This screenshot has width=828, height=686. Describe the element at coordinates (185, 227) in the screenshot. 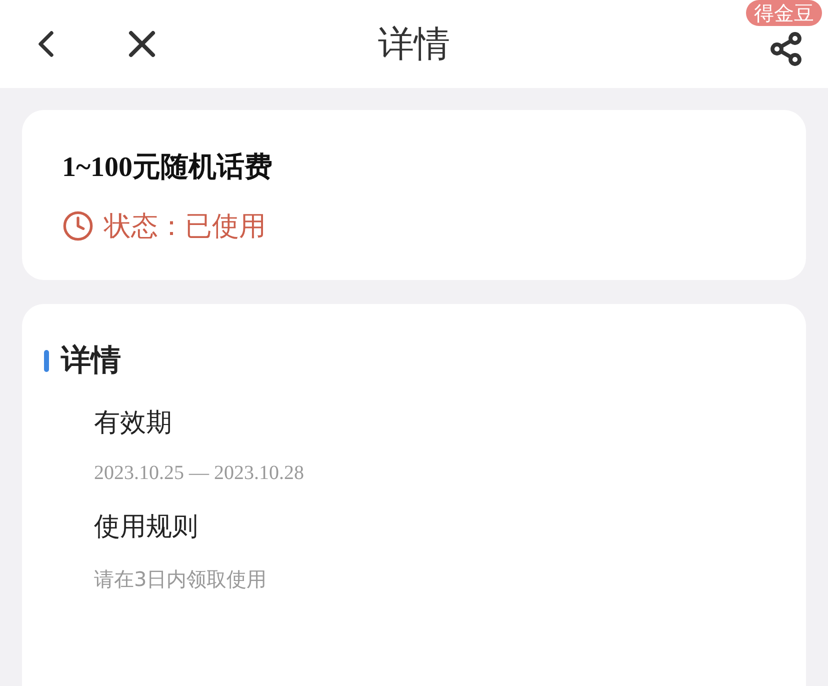

I see `coupon-status: 状态：已使用` at that location.